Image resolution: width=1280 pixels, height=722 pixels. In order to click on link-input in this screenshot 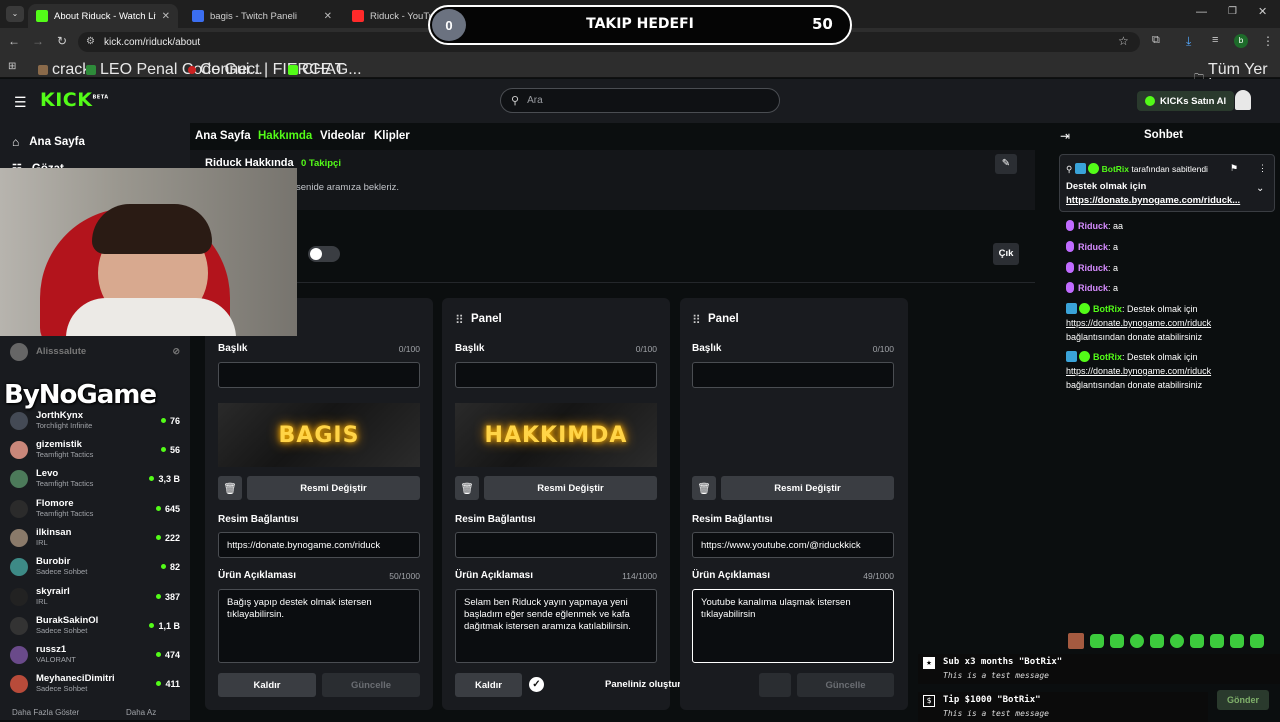, I will do `click(556, 545)`.